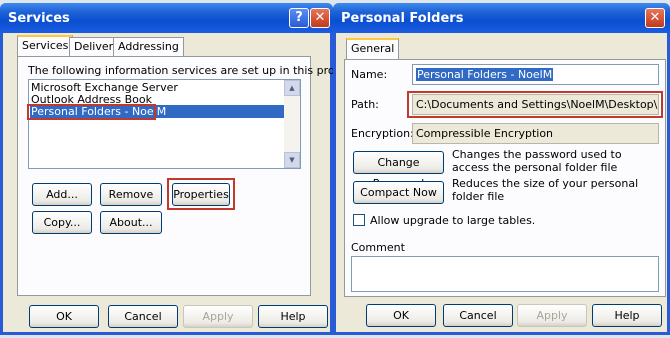 Image resolution: width=670 pixels, height=338 pixels. I want to click on path-label: Path:, so click(365, 104).